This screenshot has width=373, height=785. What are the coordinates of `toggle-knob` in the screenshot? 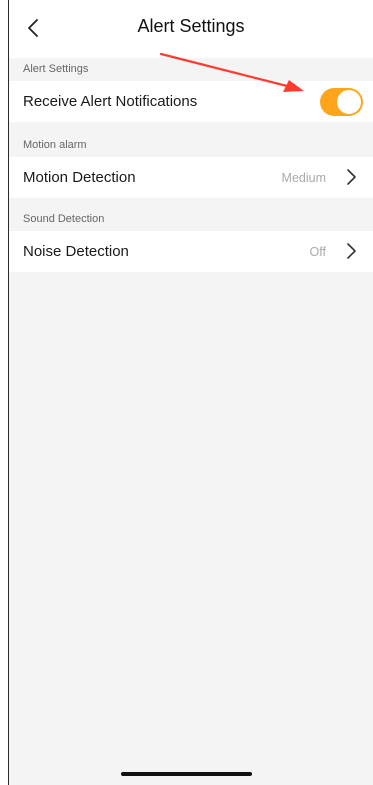 It's located at (349, 102).